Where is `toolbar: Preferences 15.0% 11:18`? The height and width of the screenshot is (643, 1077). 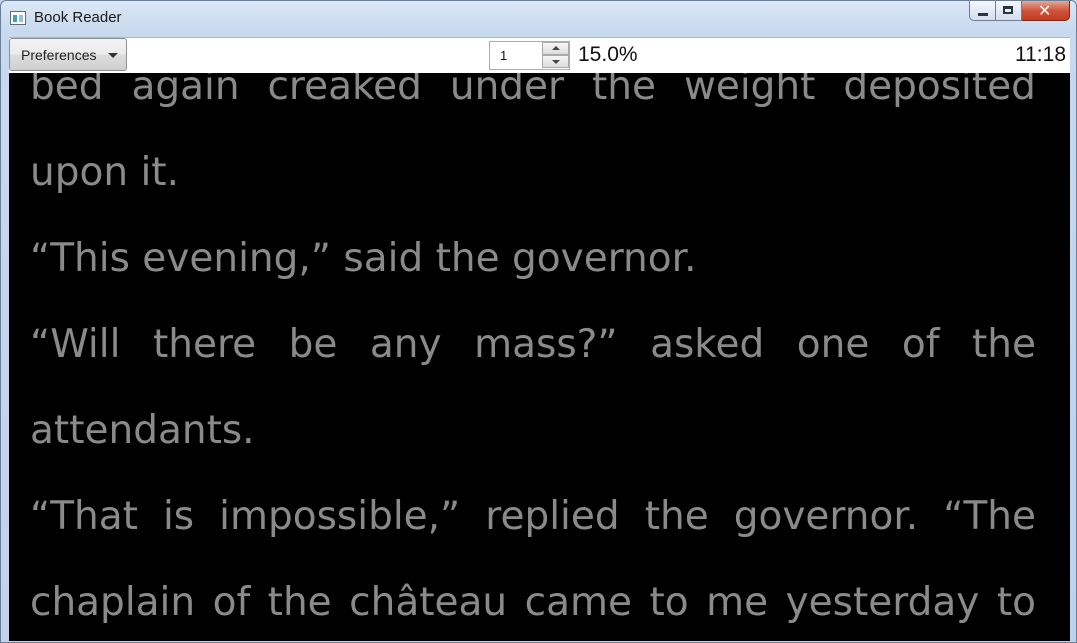
toolbar: Preferences 15.0% 11:18 is located at coordinates (539, 55).